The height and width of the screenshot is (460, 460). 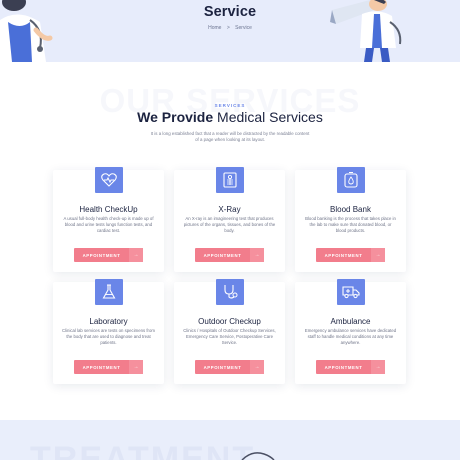 What do you see at coordinates (108, 321) in the screenshot?
I see `card-title: Laboratory` at bounding box center [108, 321].